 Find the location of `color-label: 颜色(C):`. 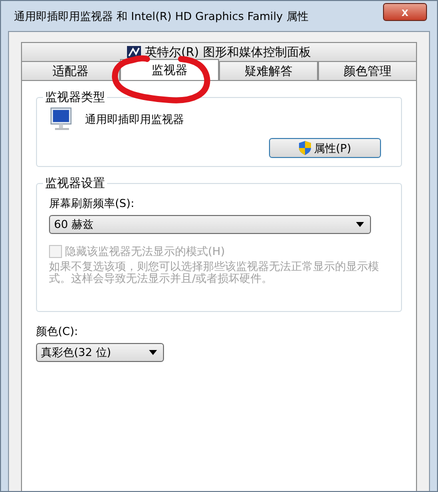

color-label: 颜色(C): is located at coordinates (57, 332).